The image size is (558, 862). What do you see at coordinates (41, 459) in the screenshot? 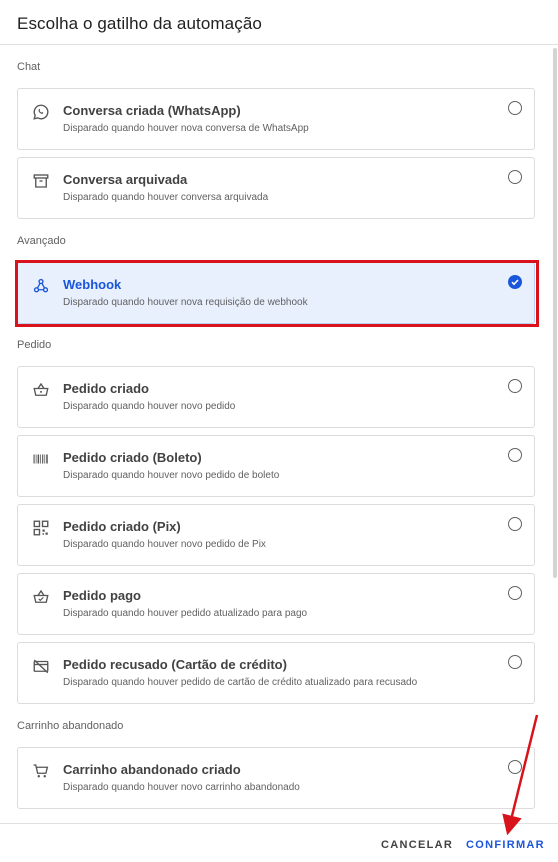
I see `barcode-icon` at bounding box center [41, 459].